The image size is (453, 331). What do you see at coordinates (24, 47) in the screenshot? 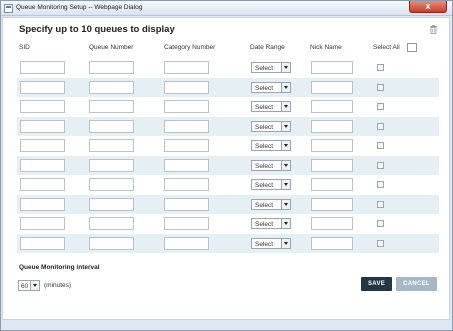
I see `column-header-sid: SID` at bounding box center [24, 47].